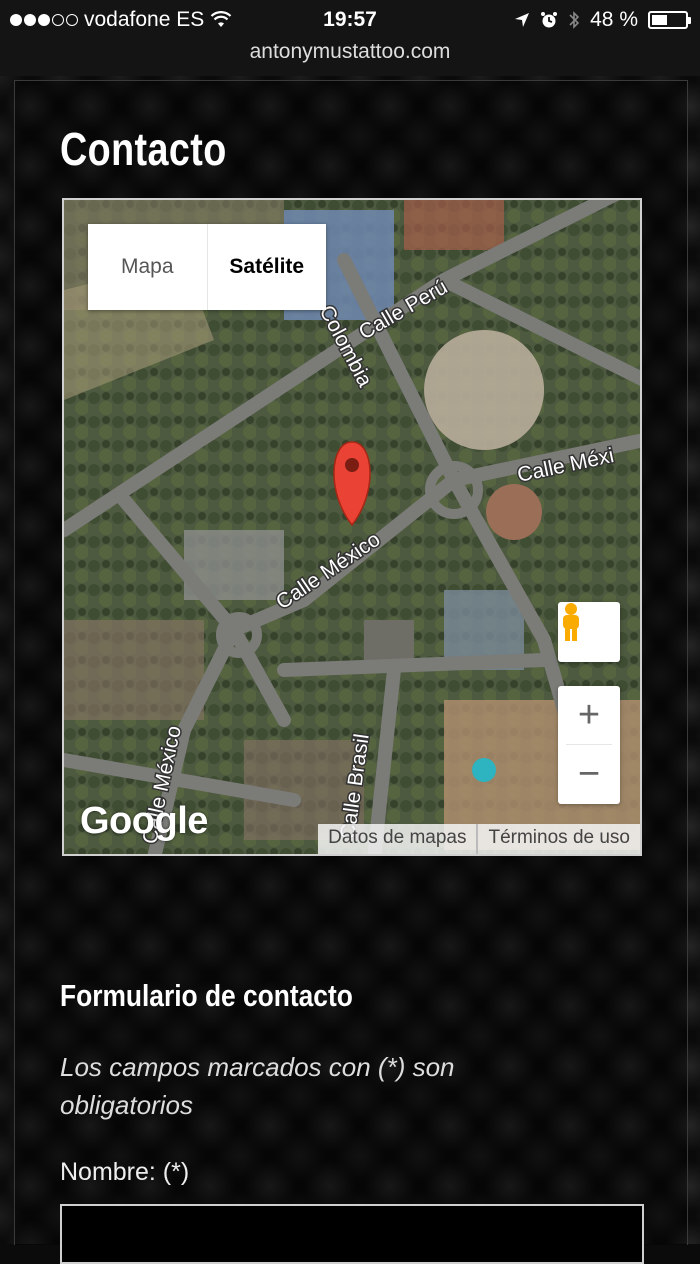 Image resolution: width=700 pixels, height=1264 pixels. I want to click on google-logo: Google, so click(144, 821).